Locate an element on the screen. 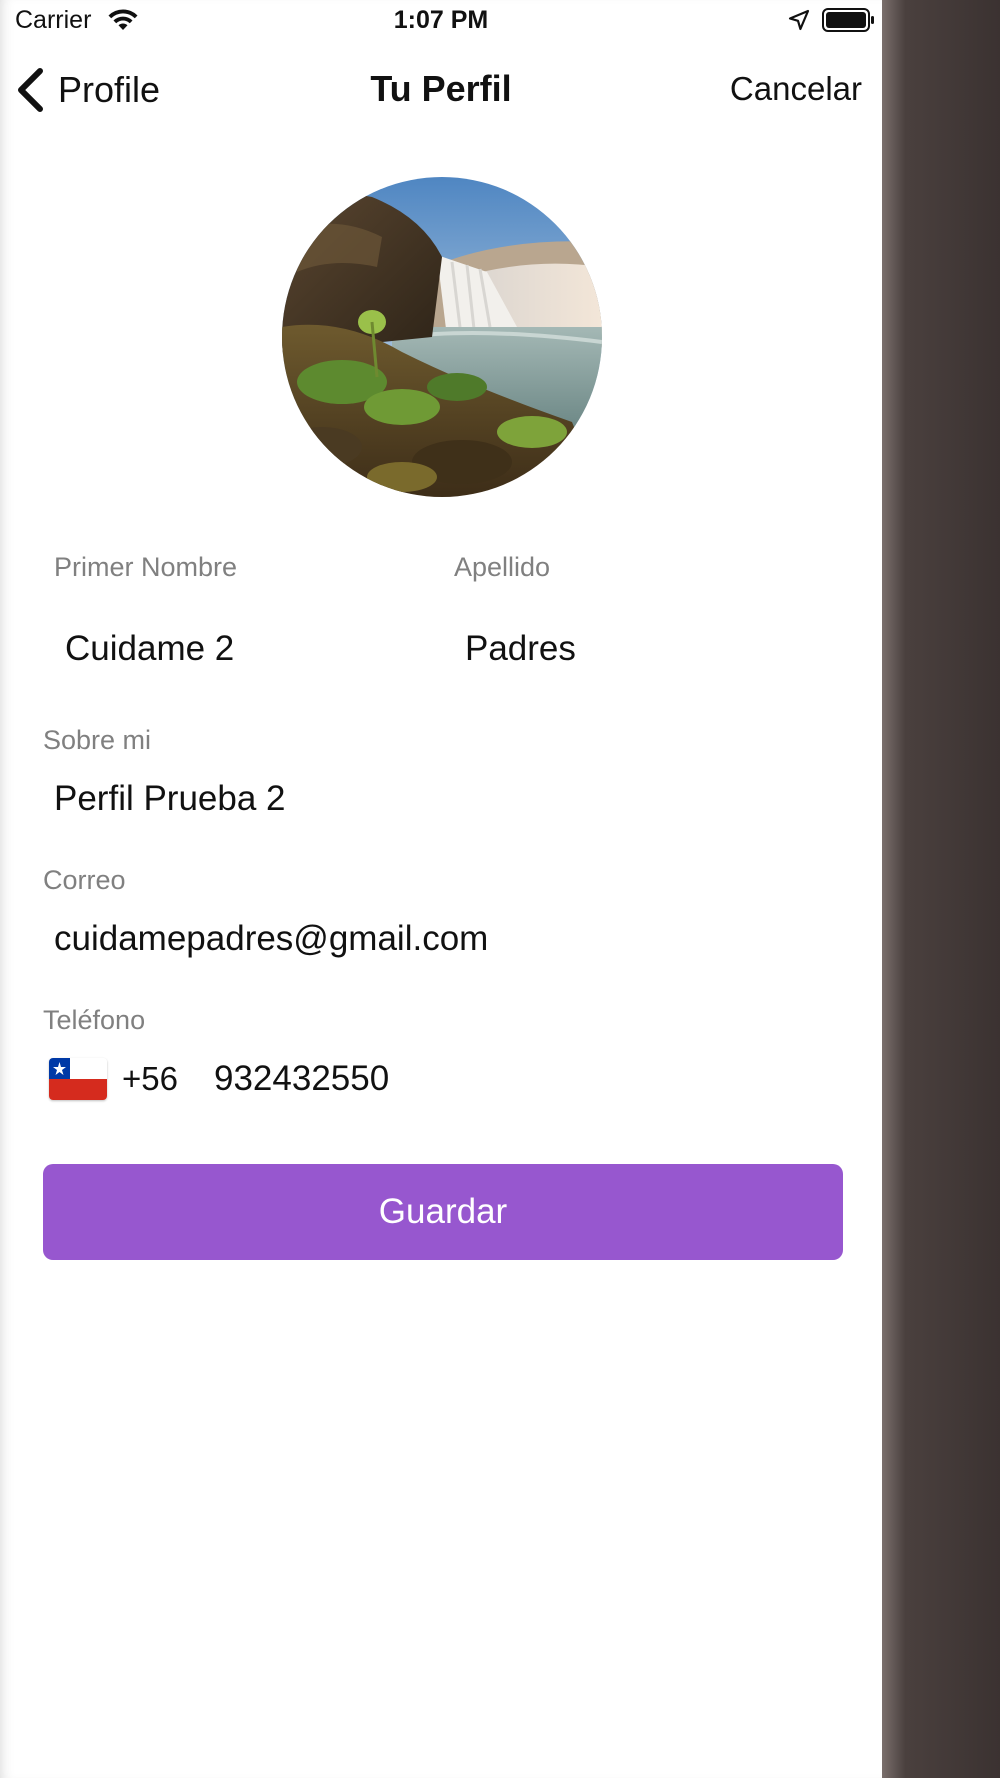 The height and width of the screenshot is (1778, 1000). status-time: 1:07 PM is located at coordinates (441, 20).